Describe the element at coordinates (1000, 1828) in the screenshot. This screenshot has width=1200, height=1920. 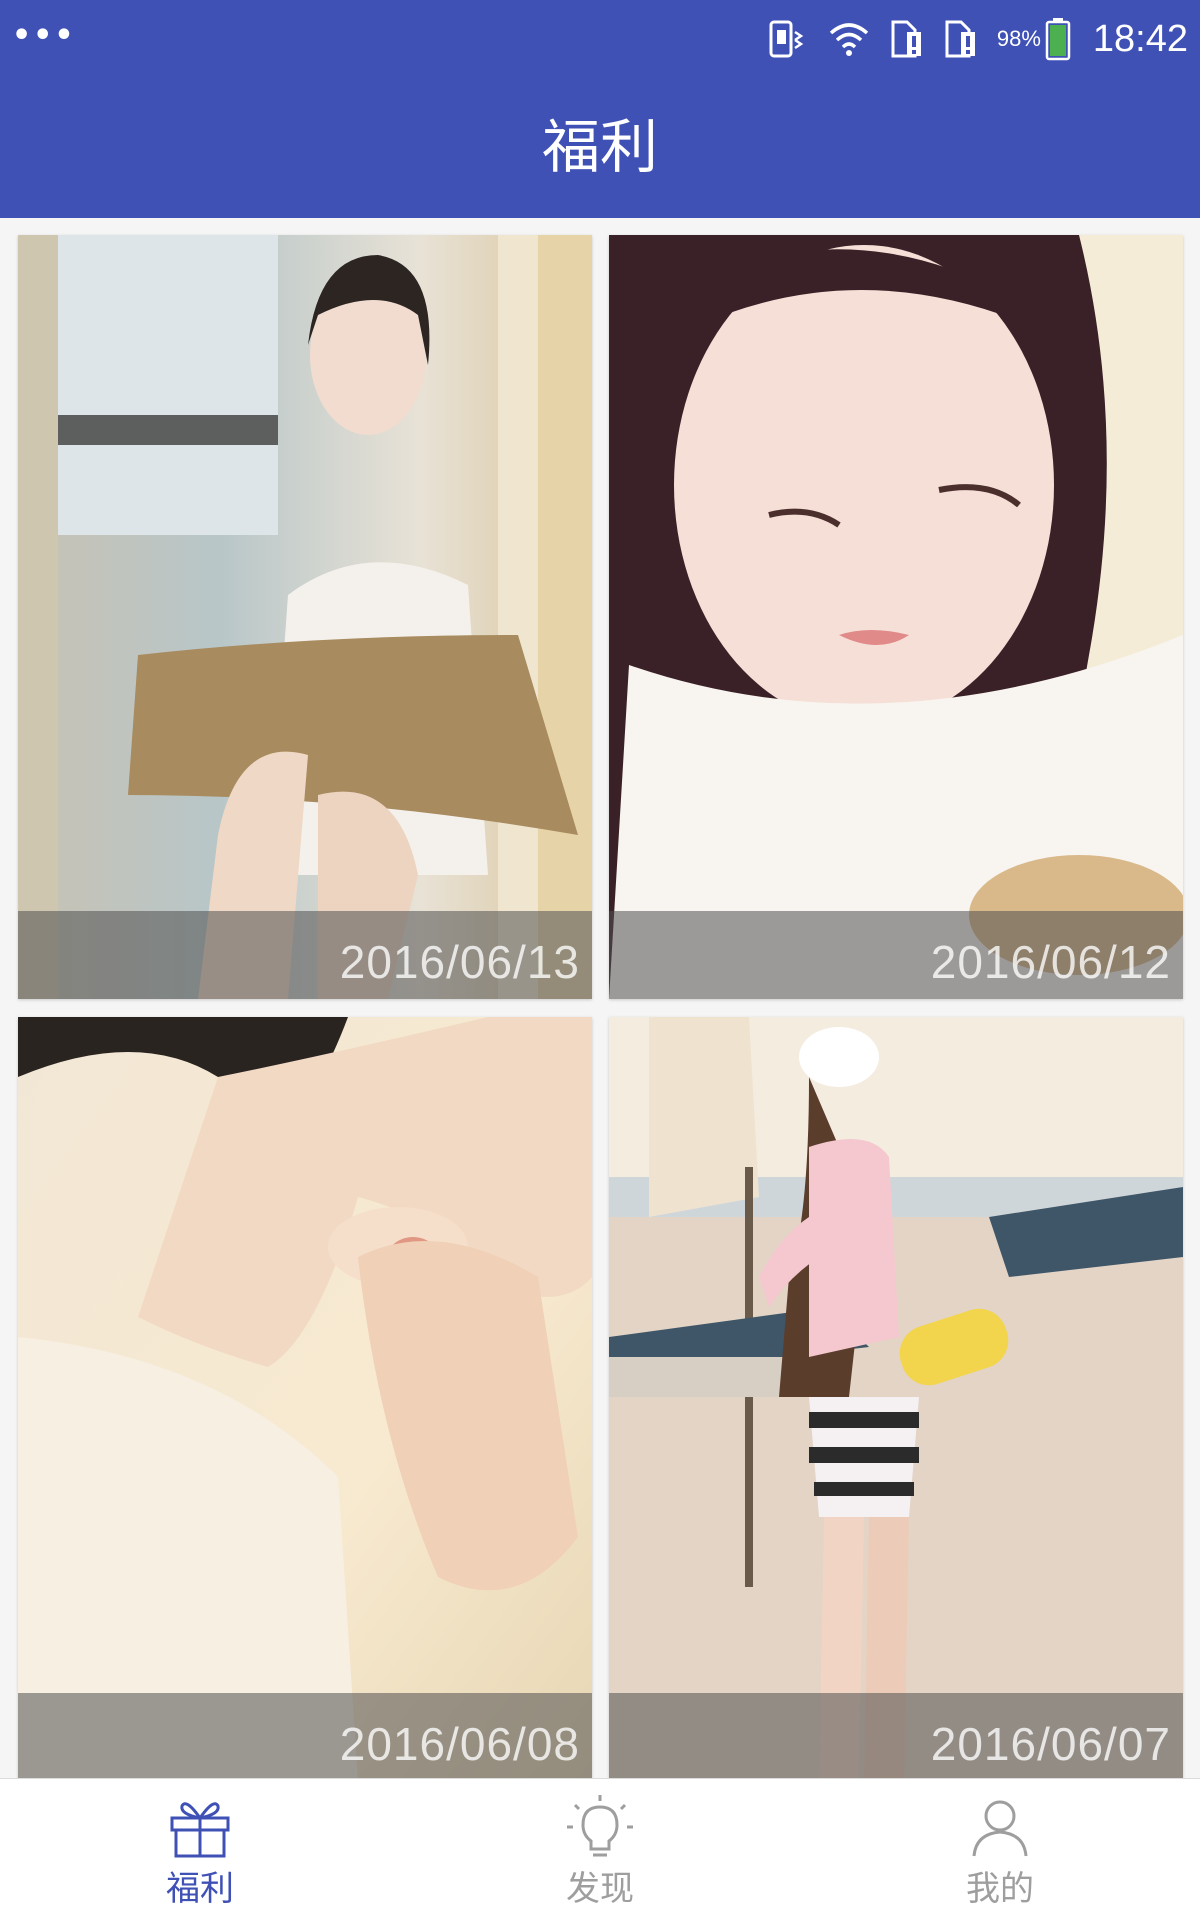
I see `person-icon` at that location.